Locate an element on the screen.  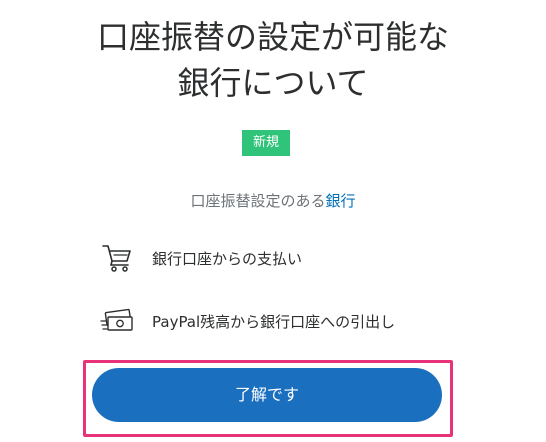
feature-withdraw: PayPal残高から銀行口座への引出し is located at coordinates (247, 321).